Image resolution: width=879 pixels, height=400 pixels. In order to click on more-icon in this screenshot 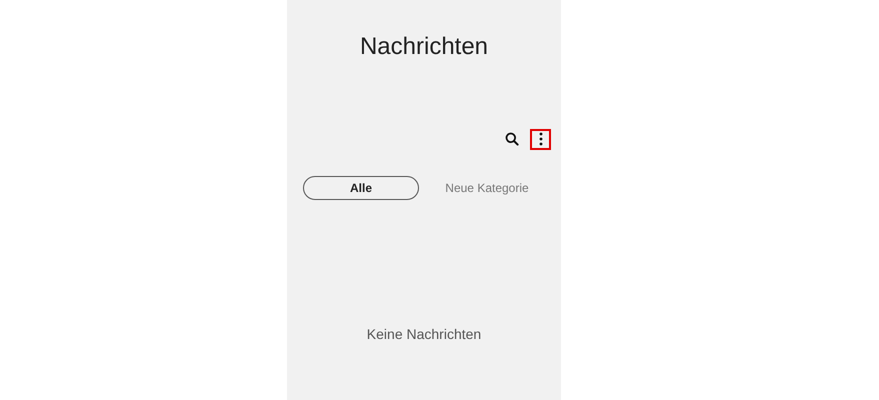, I will do `click(540, 139)`.